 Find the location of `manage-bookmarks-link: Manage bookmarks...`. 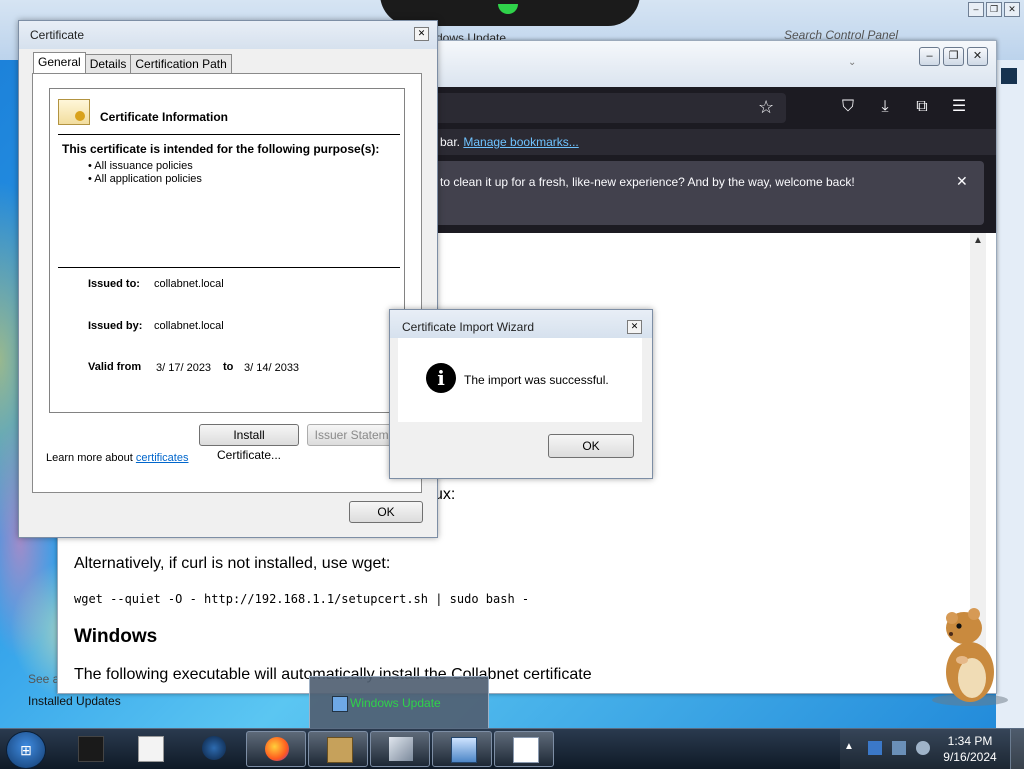

manage-bookmarks-link: Manage bookmarks... is located at coordinates (520, 142).